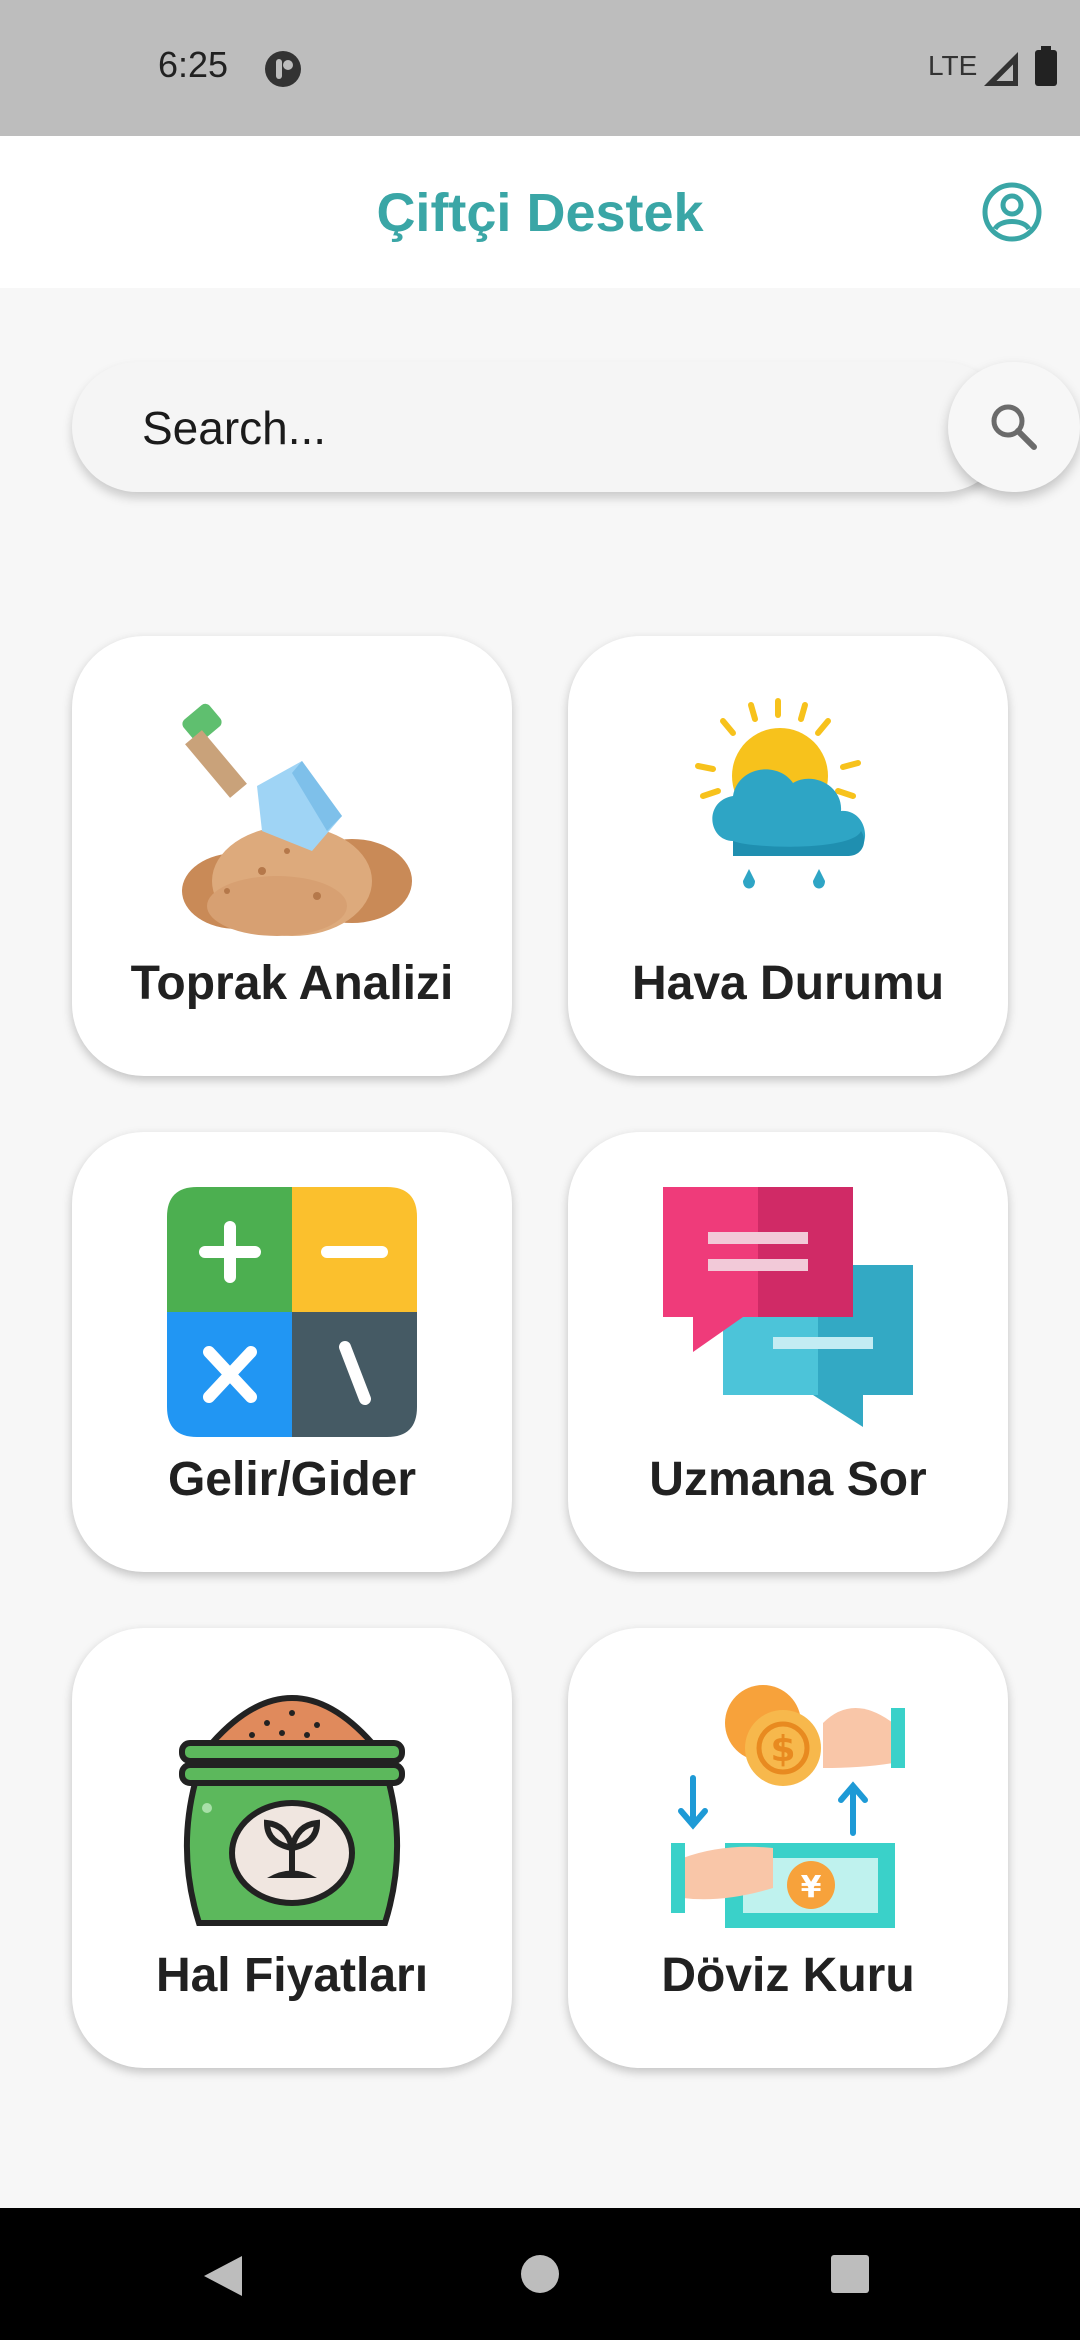 The image size is (1080, 2340). I want to click on seed-sack-icon, so click(292, 1810).